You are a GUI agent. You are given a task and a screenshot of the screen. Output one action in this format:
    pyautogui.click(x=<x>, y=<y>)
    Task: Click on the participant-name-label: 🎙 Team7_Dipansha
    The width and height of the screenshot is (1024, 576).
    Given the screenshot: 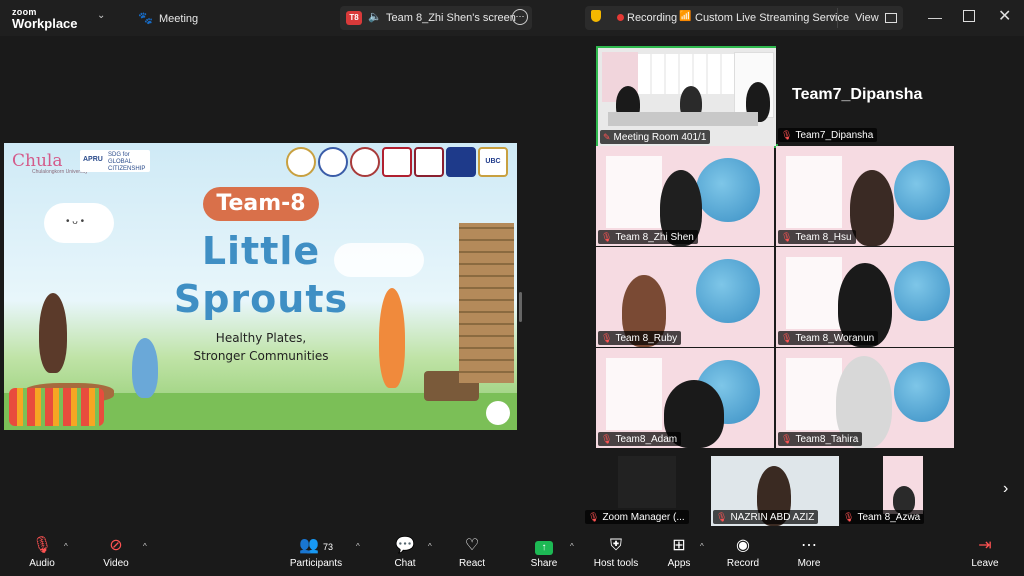 What is the action you would take?
    pyautogui.click(x=828, y=135)
    